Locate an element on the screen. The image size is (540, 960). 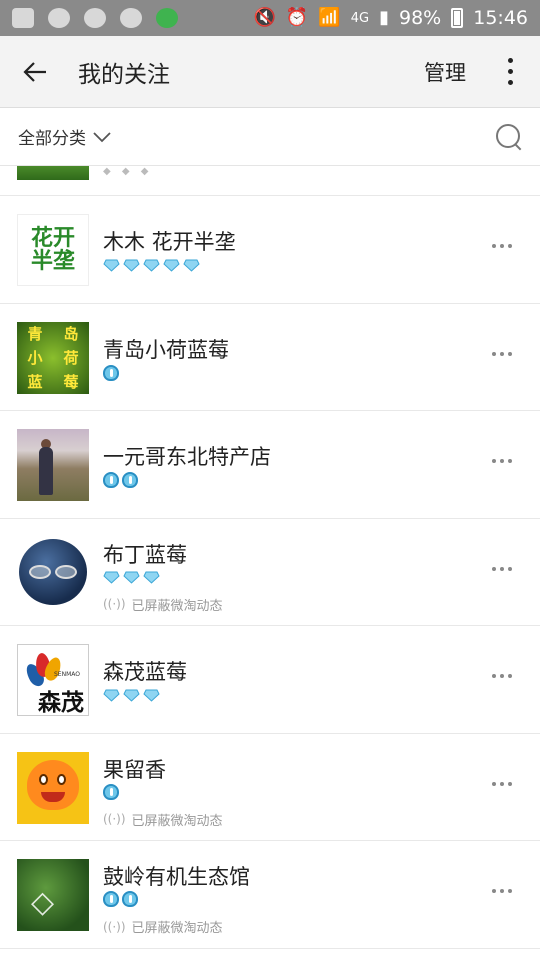
shop-thumbnail: 青 岛 小 荷 蓝 莓 is located at coordinates (53, 357).